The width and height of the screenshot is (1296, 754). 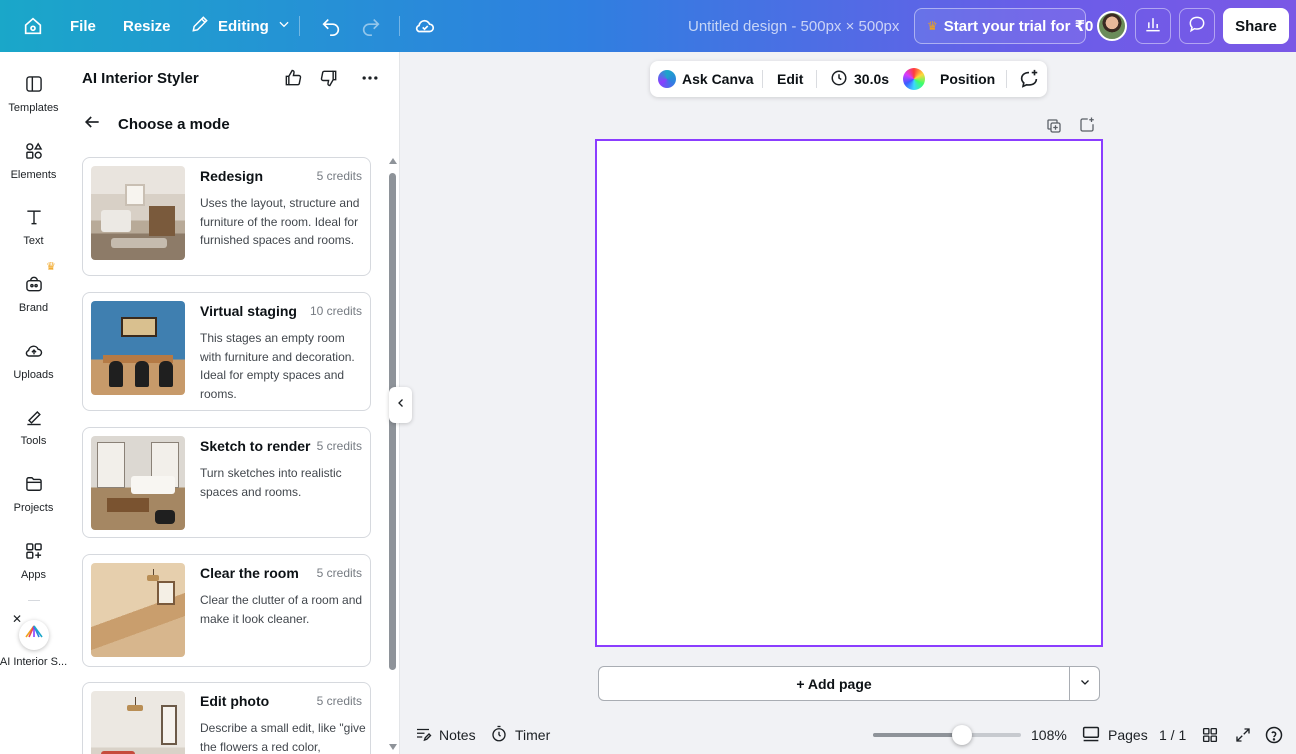 I want to click on text-icon, so click(x=33, y=217).